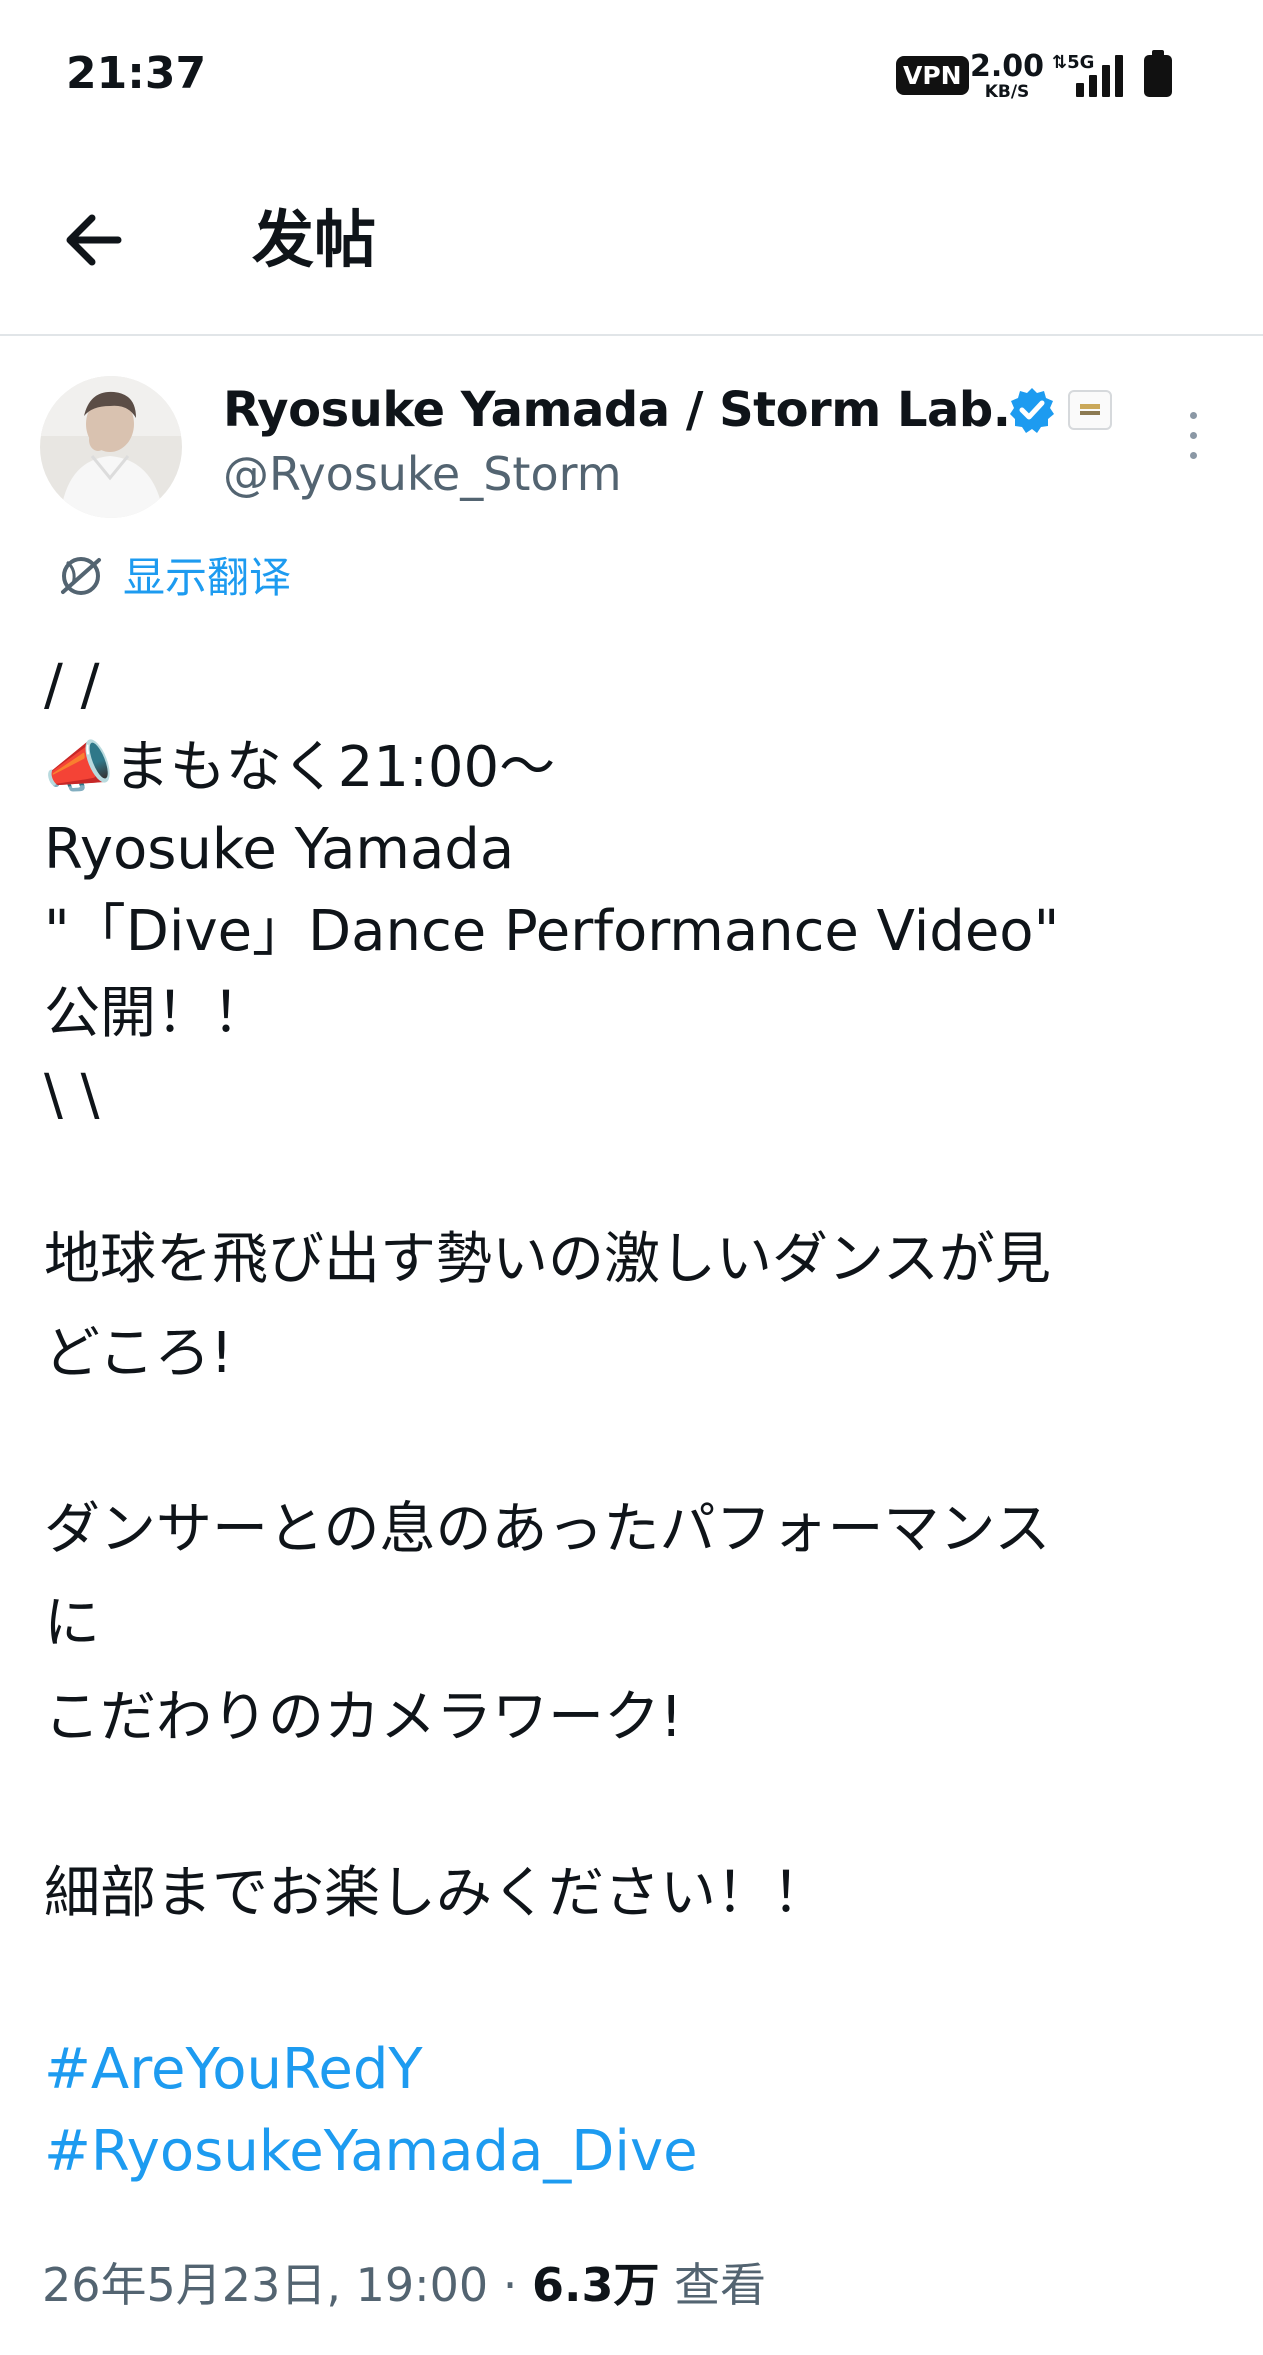  What do you see at coordinates (631, 243) in the screenshot?
I see `app-header: 发帖` at bounding box center [631, 243].